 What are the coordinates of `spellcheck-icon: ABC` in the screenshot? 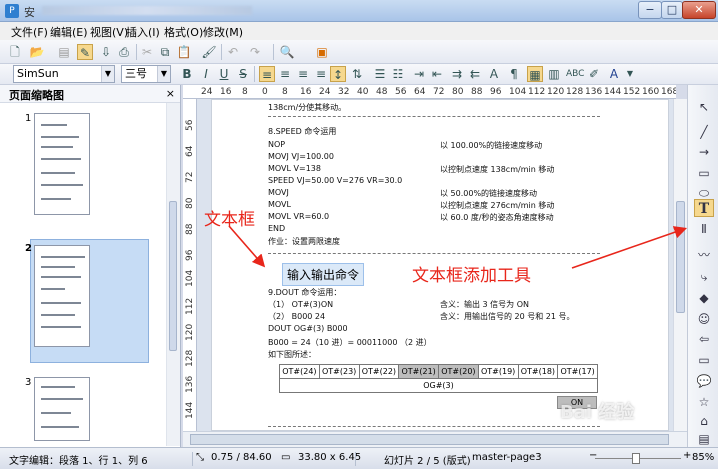 It's located at (575, 74).